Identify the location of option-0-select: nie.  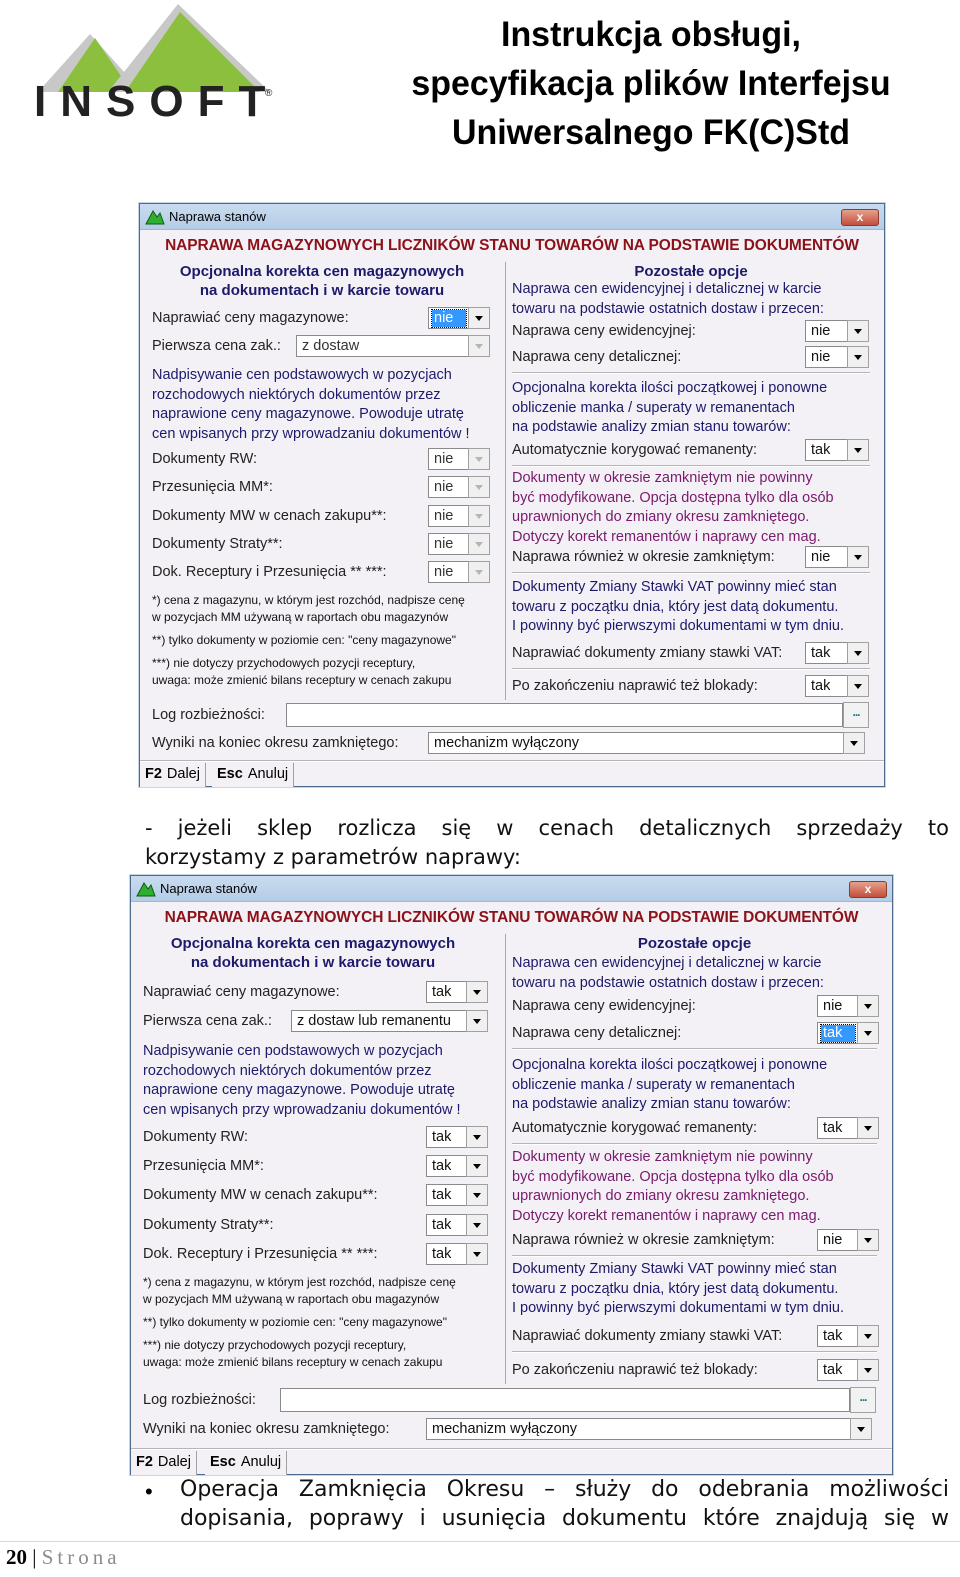
(459, 459).